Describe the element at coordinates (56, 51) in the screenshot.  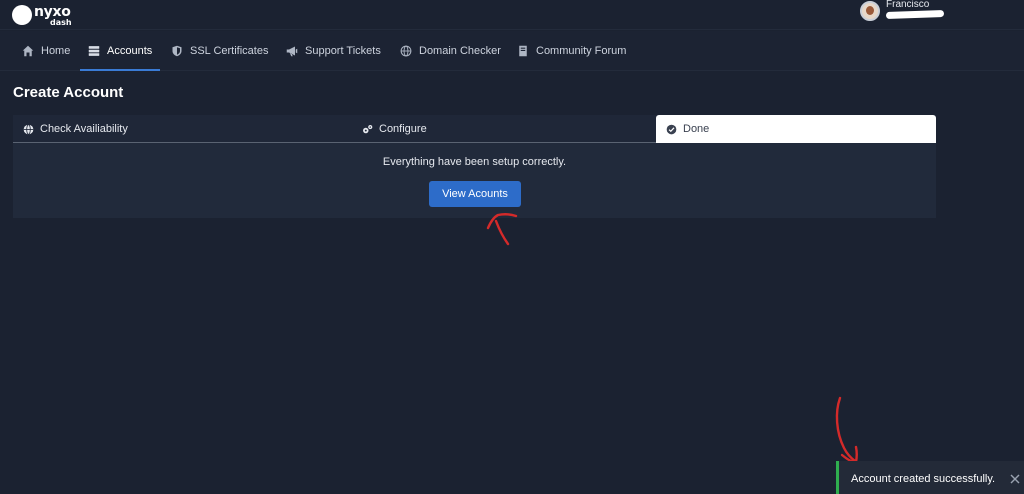
I see `nav-item-label: Home` at that location.